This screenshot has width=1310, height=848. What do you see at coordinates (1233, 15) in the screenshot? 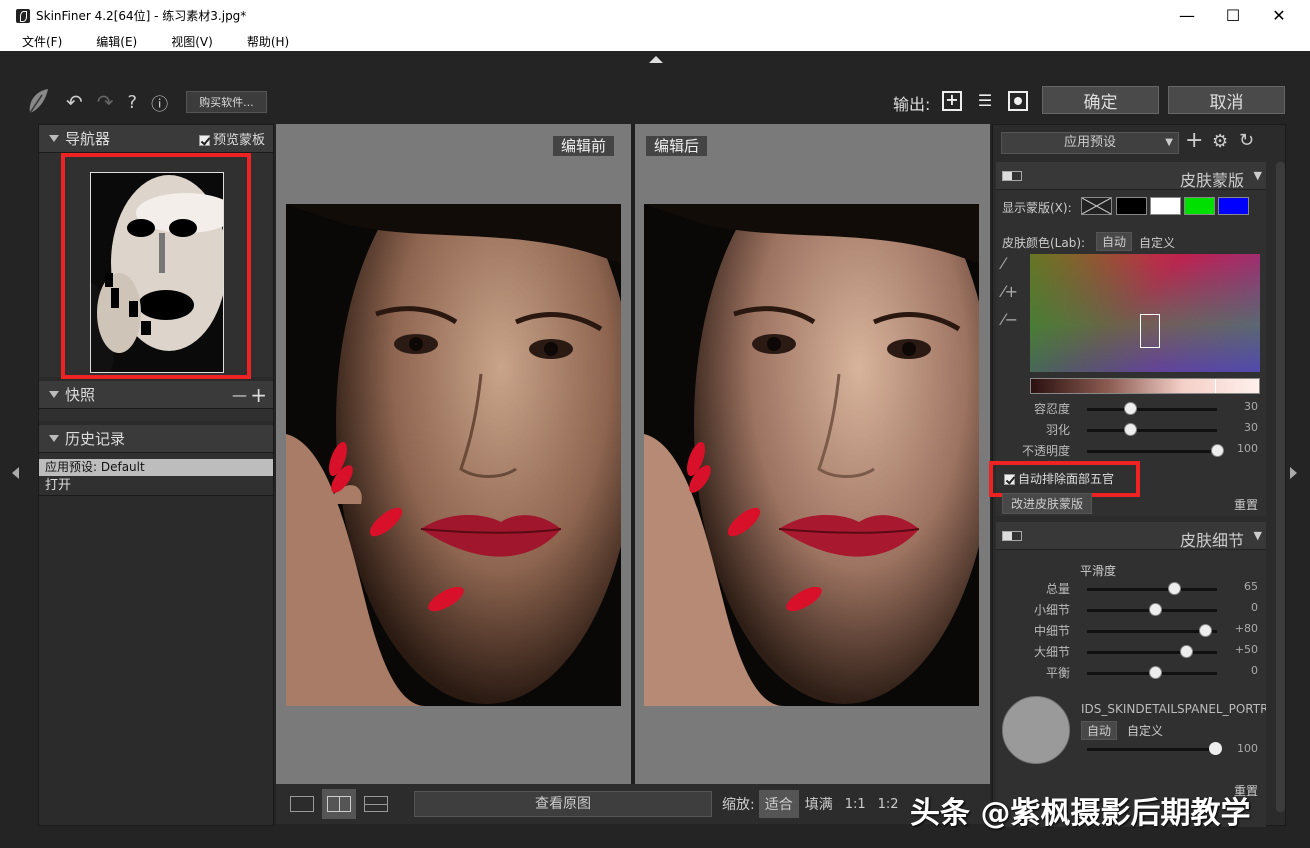
I see `maximize-button: ☐` at bounding box center [1233, 15].